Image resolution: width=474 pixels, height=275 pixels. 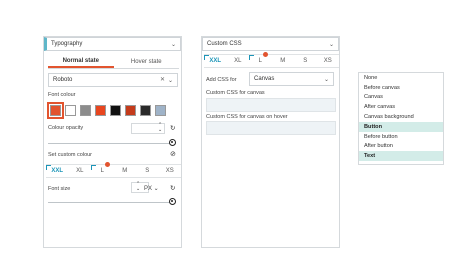 I want to click on option-after-button: After button, so click(x=401, y=147).